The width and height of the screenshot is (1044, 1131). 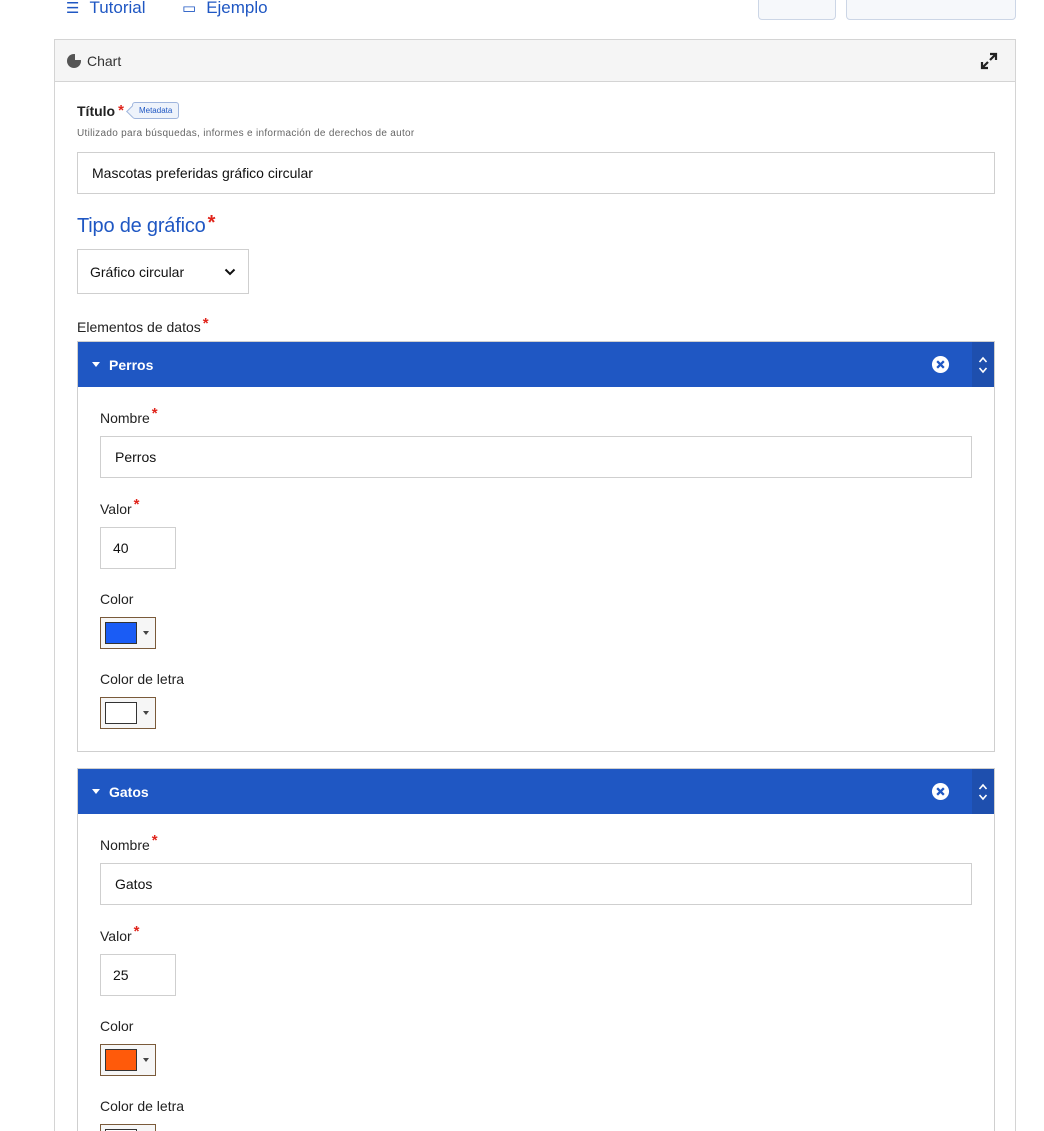 What do you see at coordinates (141, 226) in the screenshot?
I see `tipo-grafico-label-text: Tipo de gráfico` at bounding box center [141, 226].